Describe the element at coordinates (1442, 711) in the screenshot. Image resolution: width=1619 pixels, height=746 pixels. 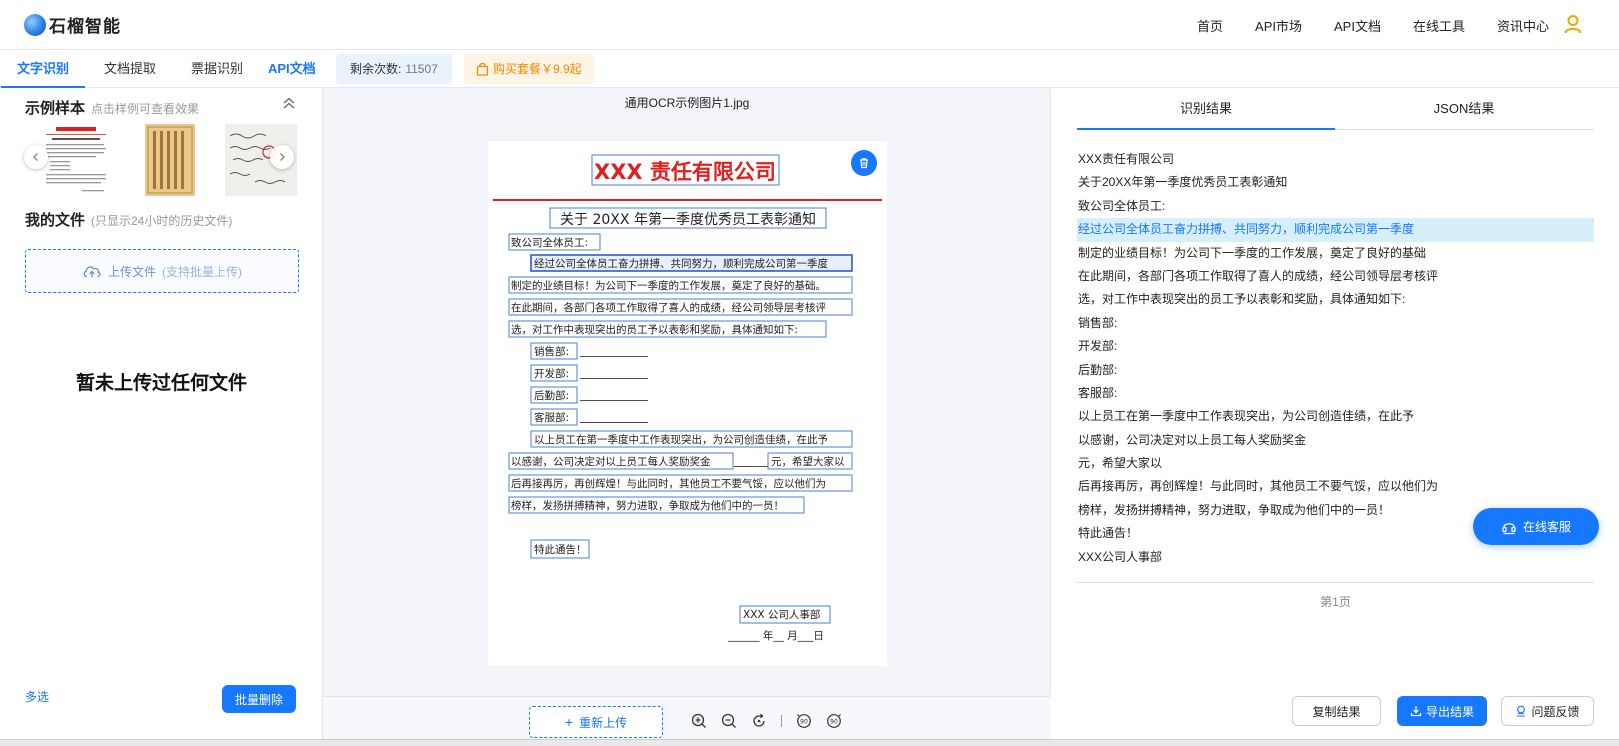
I see `export-result-button: 导出结果` at that location.